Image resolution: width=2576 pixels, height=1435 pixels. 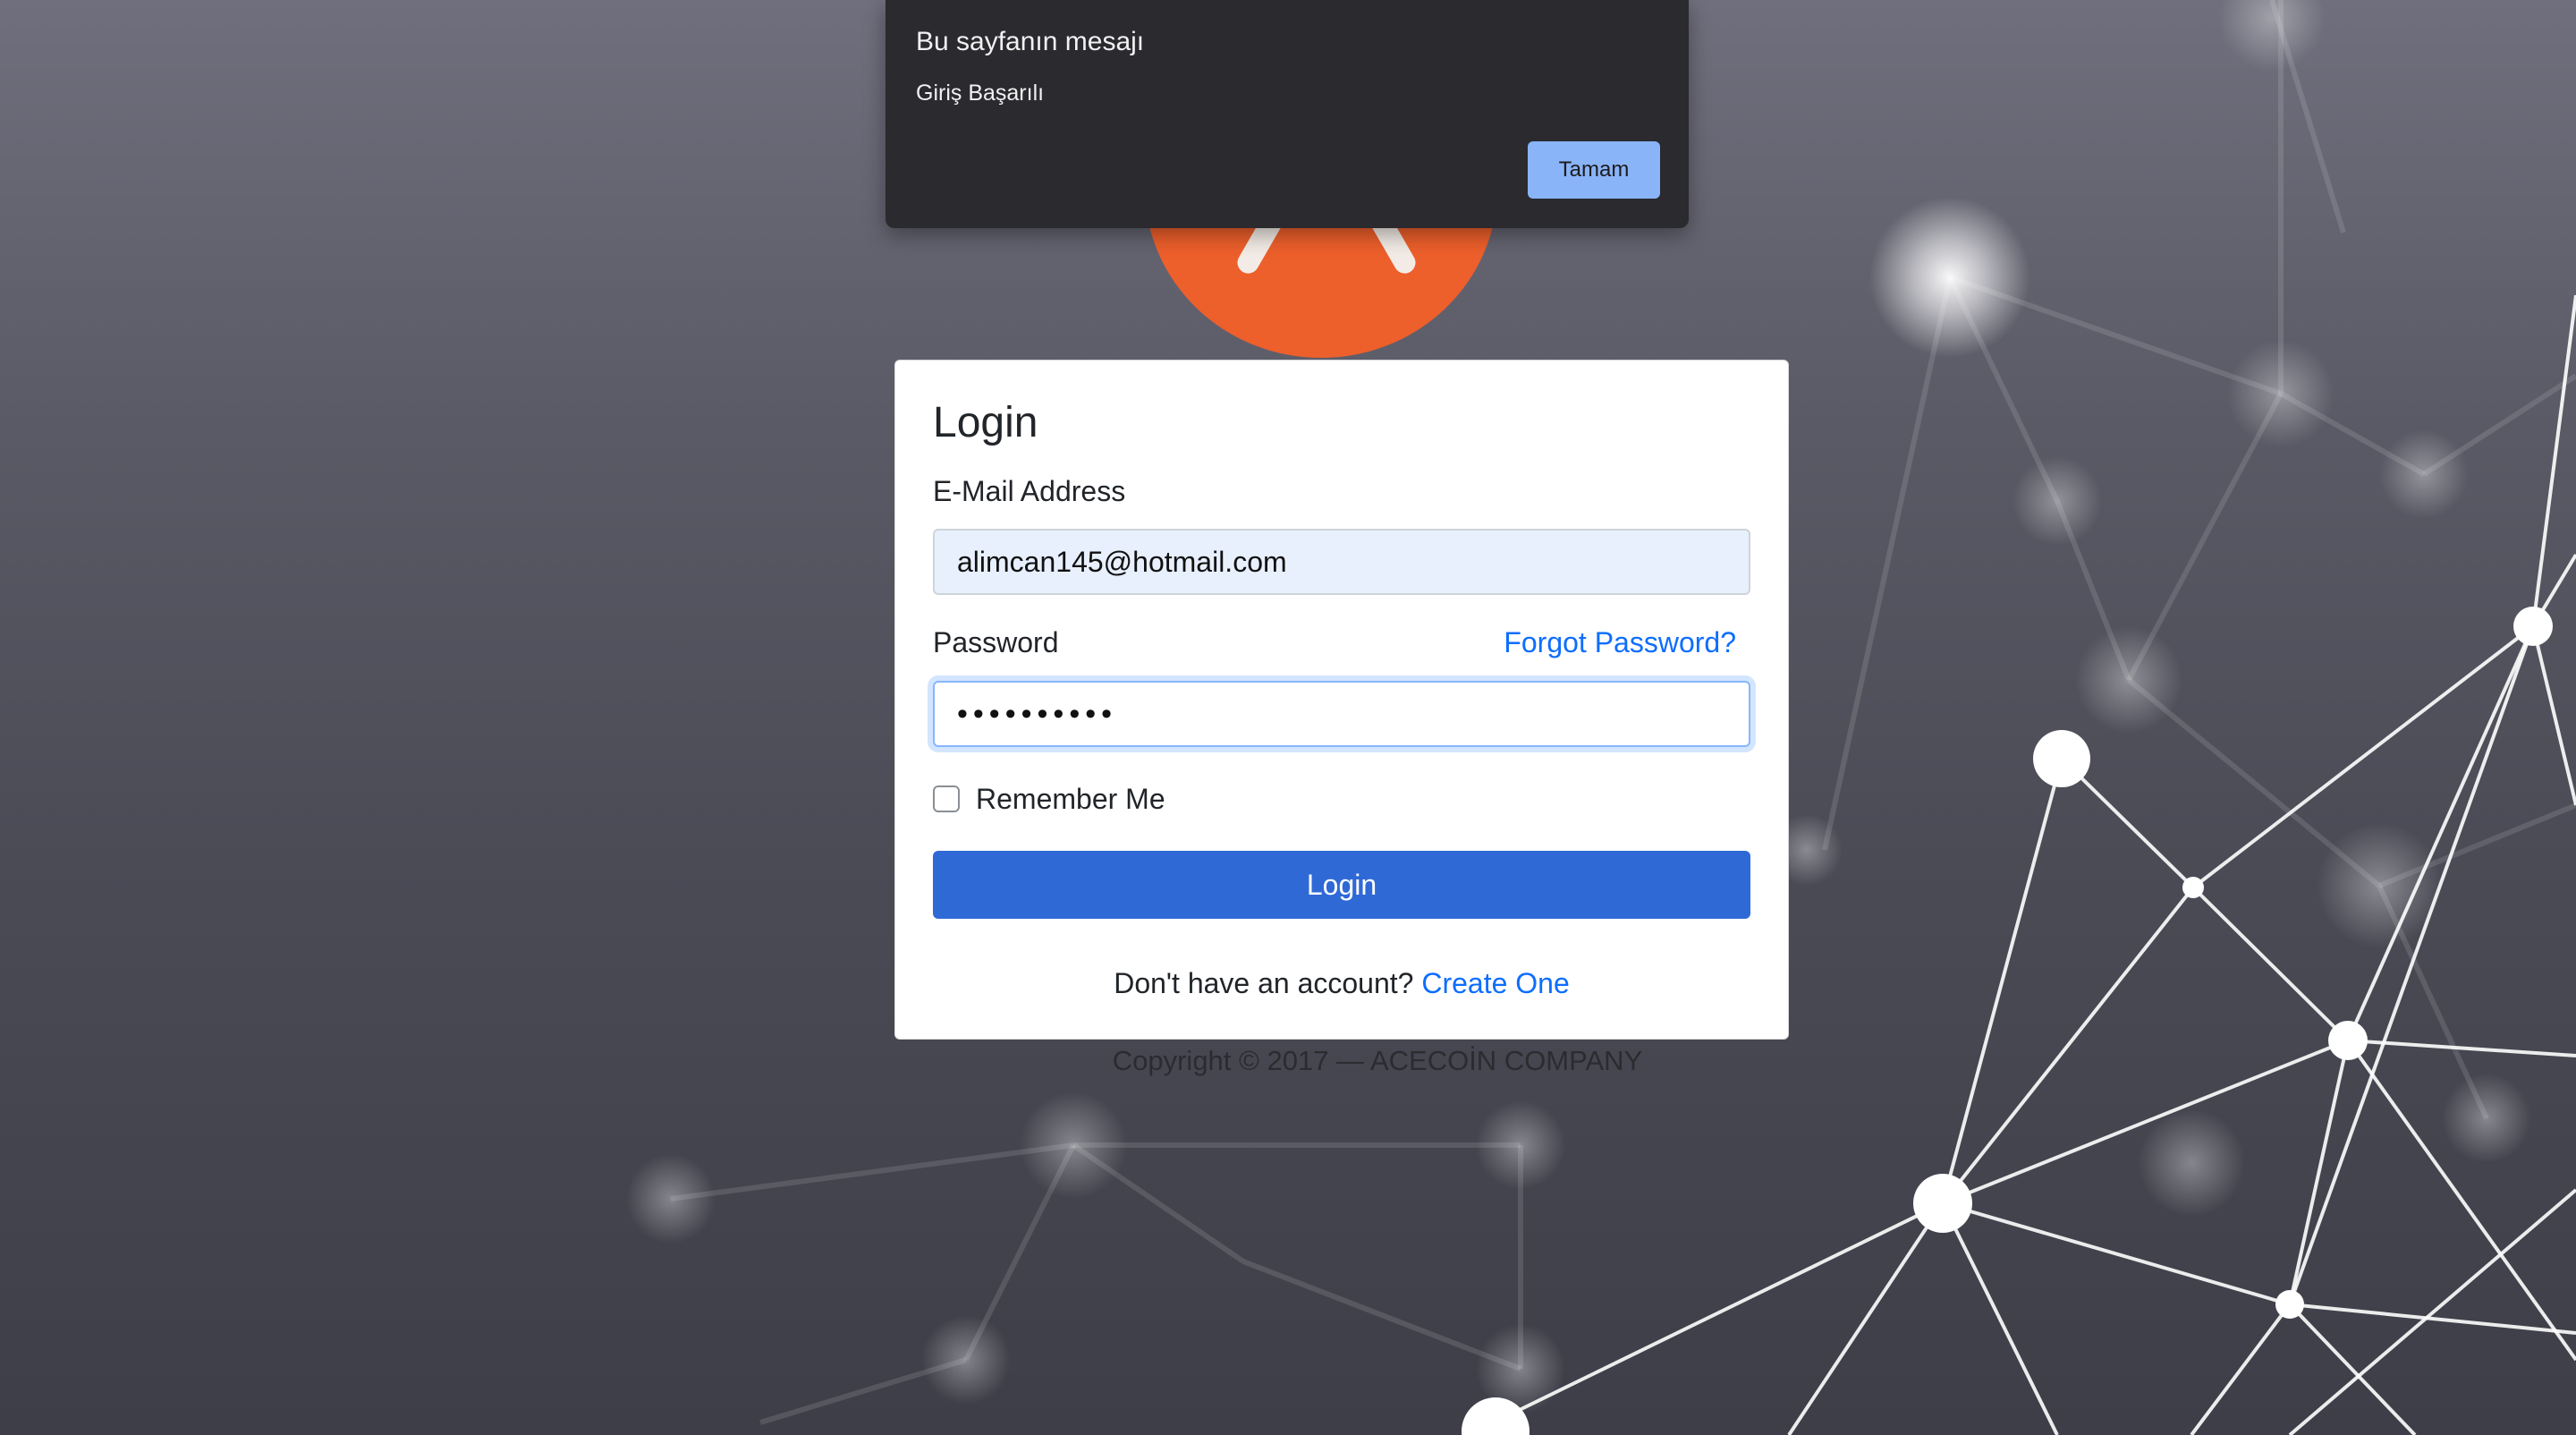 I want to click on login-button-label: Login, so click(x=1341, y=884).